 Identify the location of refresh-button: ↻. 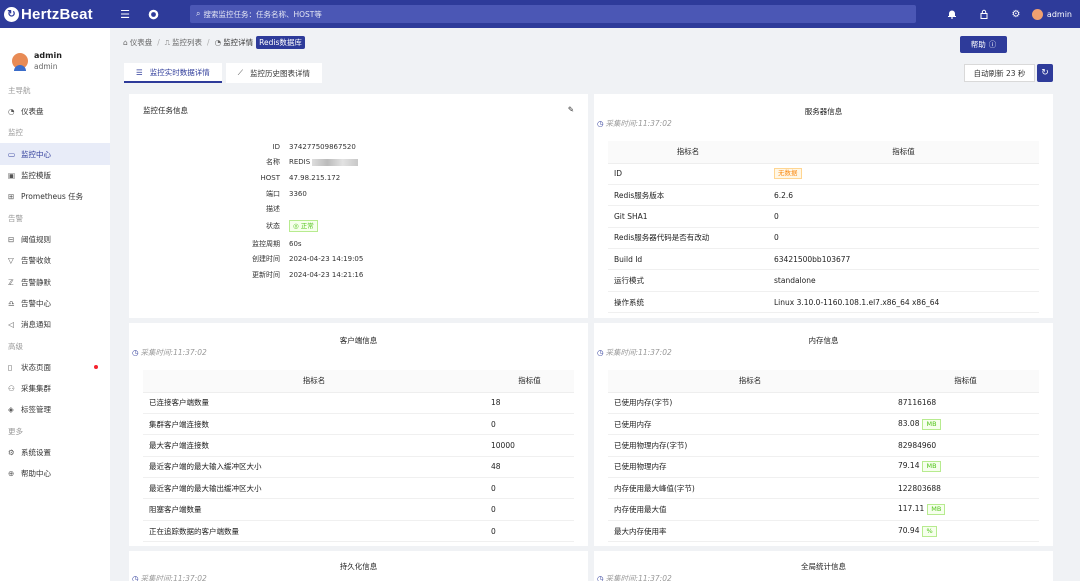
(1045, 73).